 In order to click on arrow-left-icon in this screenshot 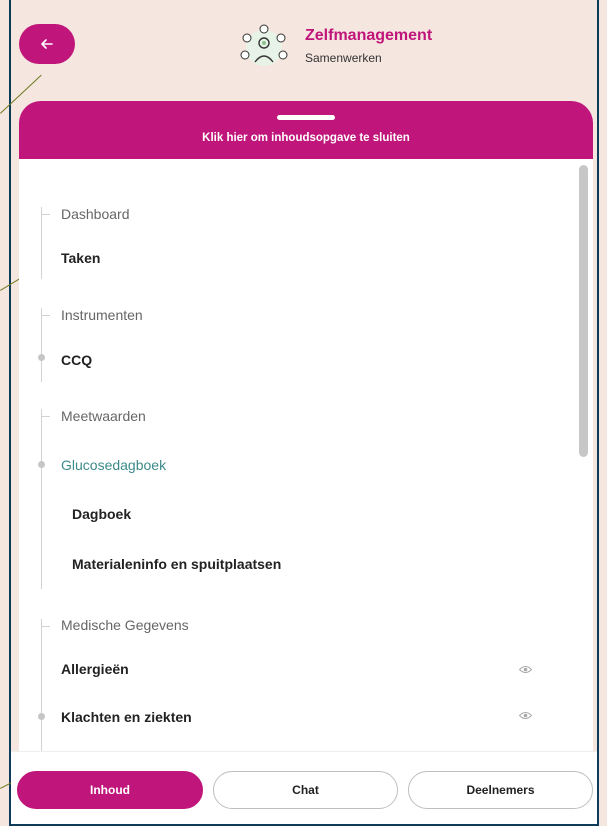, I will do `click(47, 44)`.